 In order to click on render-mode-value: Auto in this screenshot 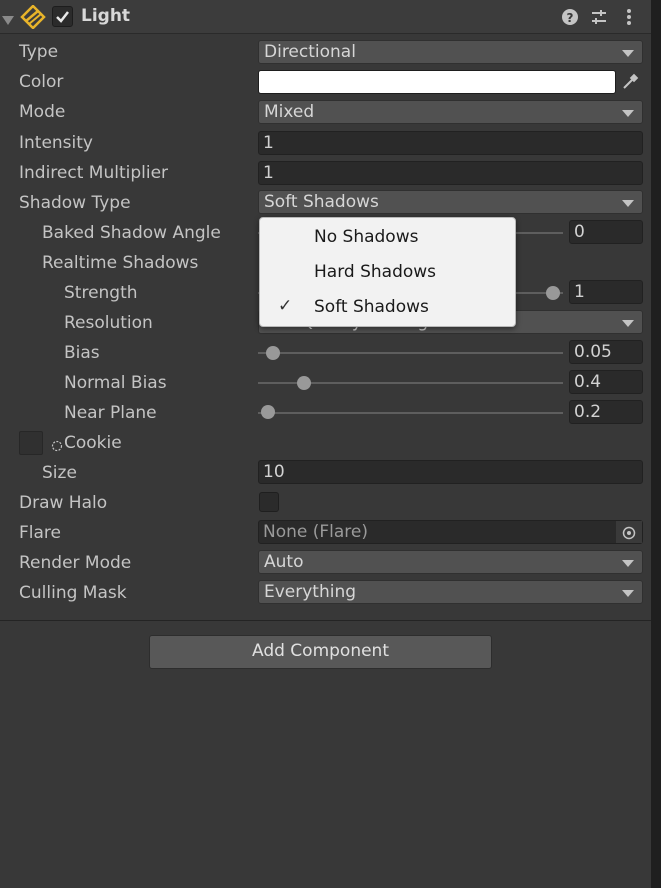, I will do `click(284, 562)`.